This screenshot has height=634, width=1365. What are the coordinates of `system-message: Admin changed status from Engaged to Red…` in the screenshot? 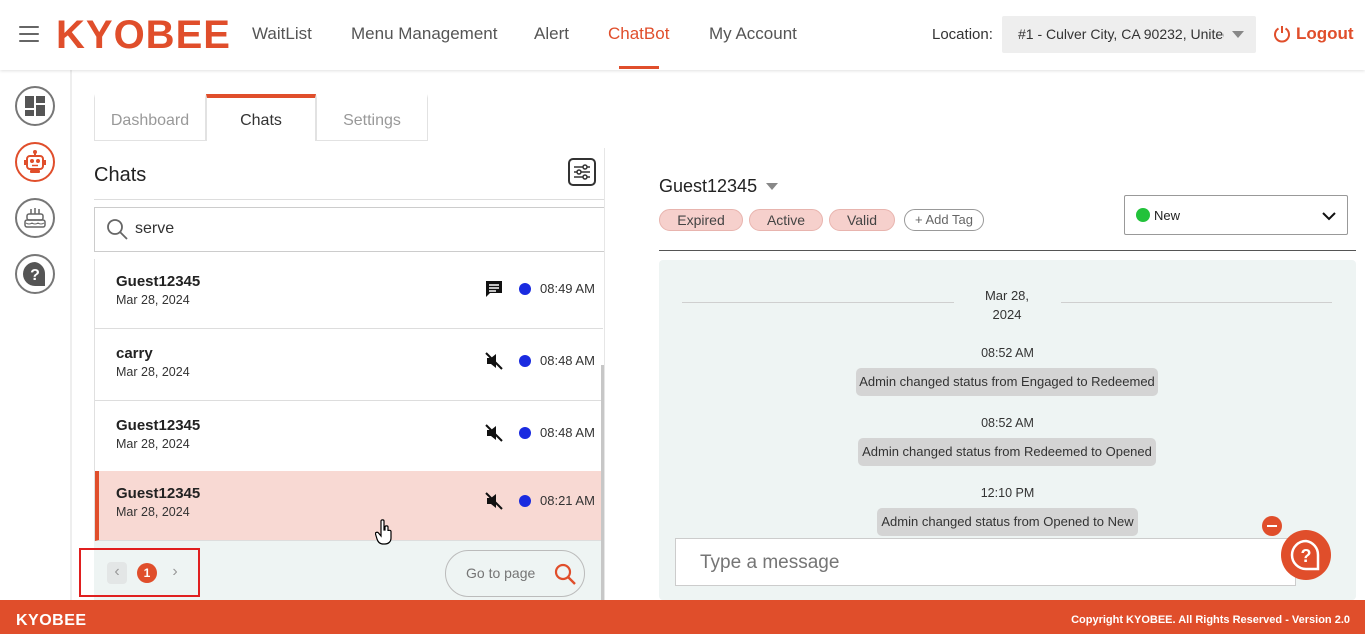 It's located at (1007, 382).